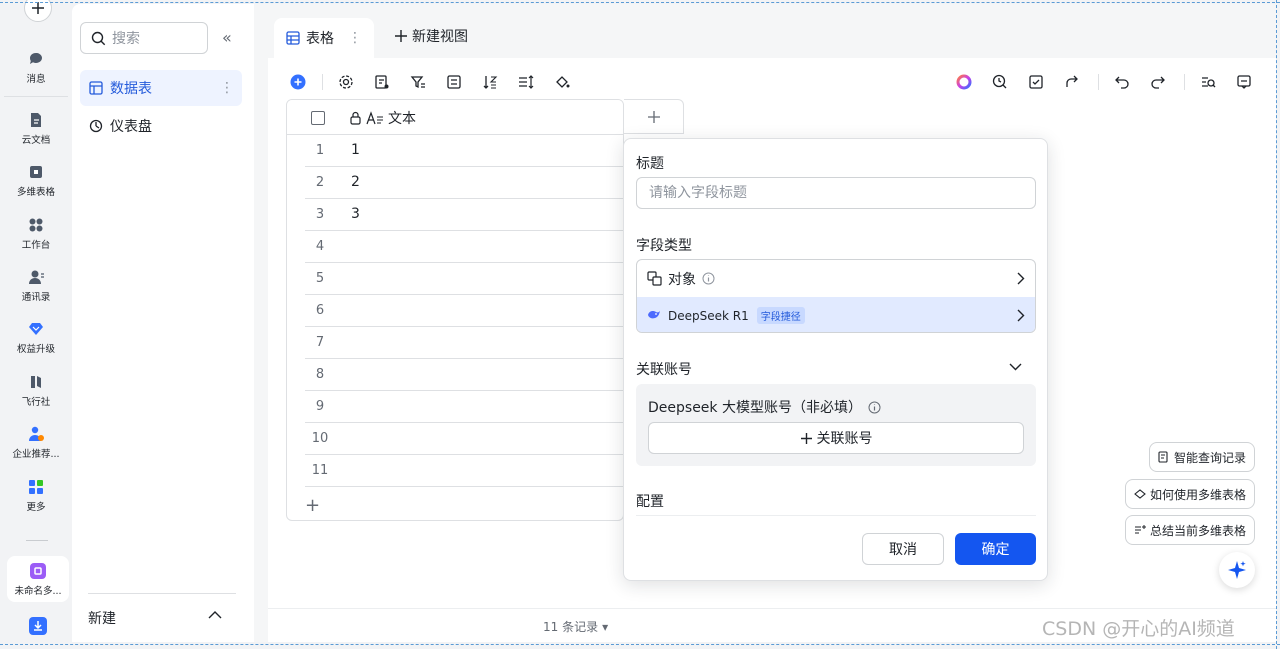  Describe the element at coordinates (1163, 457) in the screenshot. I see `query-record-icon` at that location.